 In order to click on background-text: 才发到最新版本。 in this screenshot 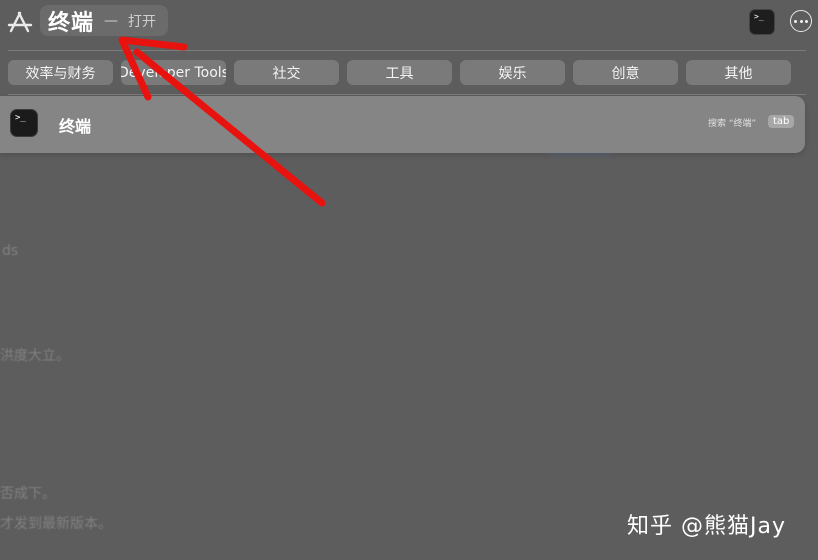, I will do `click(56, 524)`.